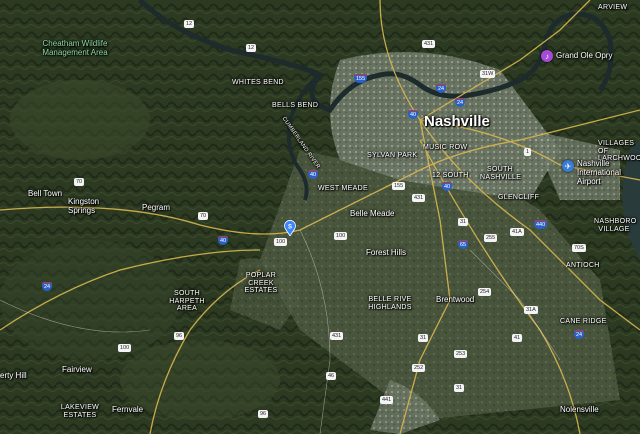 The height and width of the screenshot is (434, 640). What do you see at coordinates (372, 214) in the screenshot?
I see `city-belle-meade: Belle Meade` at bounding box center [372, 214].